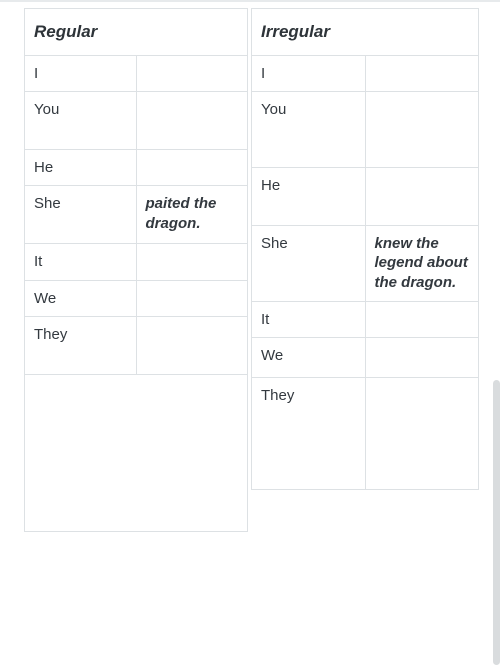 Image resolution: width=500 pixels, height=668 pixels. I want to click on answer-cell: paited the dragon., so click(191, 215).